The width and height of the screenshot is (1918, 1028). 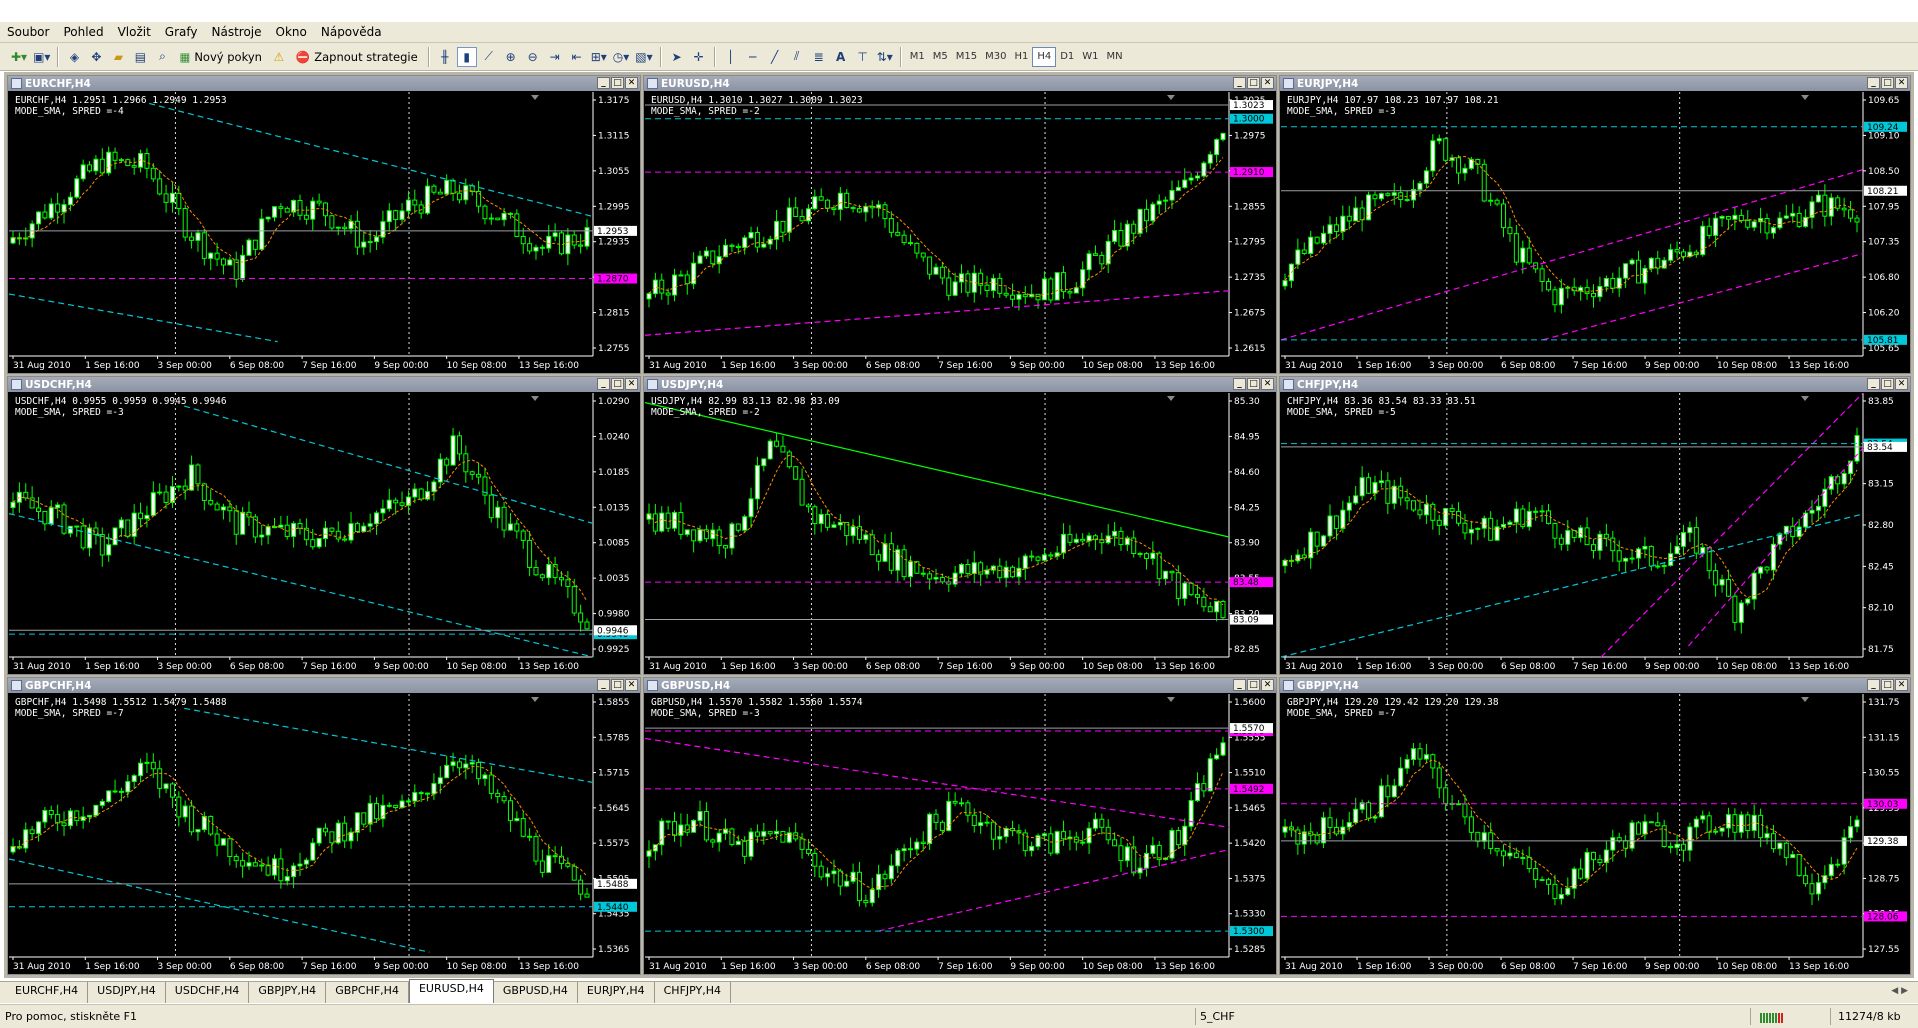 What do you see at coordinates (677, 57) in the screenshot?
I see `cursor-icon: ➤` at bounding box center [677, 57].